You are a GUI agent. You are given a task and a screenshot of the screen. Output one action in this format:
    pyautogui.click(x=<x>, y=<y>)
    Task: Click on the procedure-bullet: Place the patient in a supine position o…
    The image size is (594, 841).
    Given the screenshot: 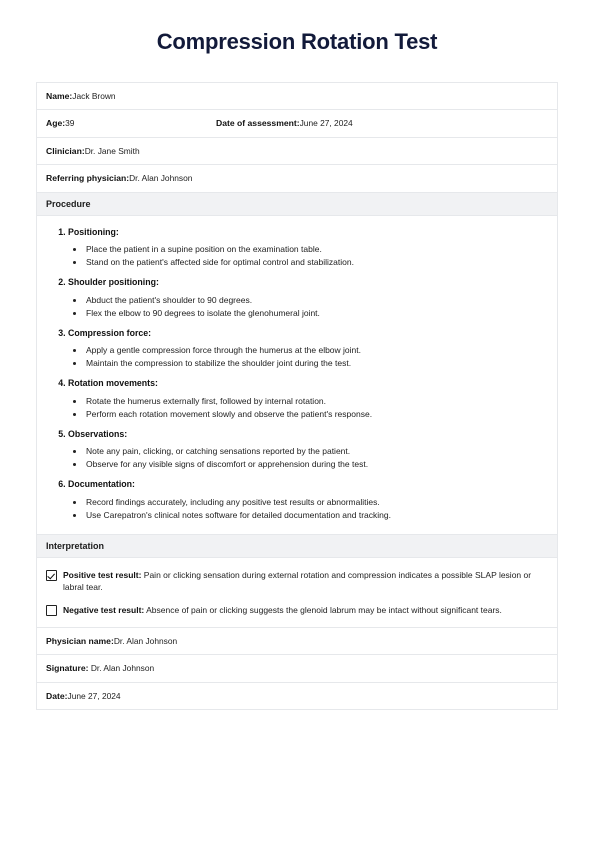 What is the action you would take?
    pyautogui.click(x=316, y=249)
    